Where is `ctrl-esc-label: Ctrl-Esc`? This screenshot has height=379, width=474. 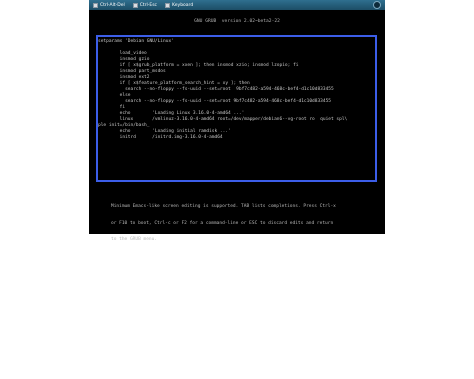
ctrl-esc-label: Ctrl-Esc is located at coordinates (148, 5).